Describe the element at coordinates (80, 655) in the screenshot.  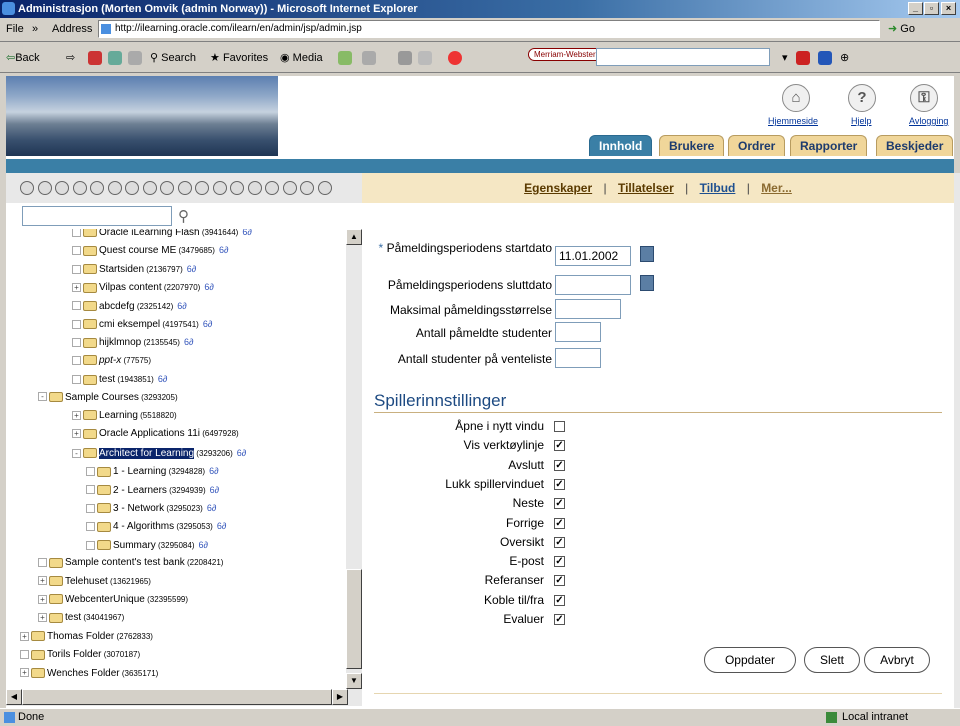
I see `tree-node: Torils Folder (3070187)` at that location.